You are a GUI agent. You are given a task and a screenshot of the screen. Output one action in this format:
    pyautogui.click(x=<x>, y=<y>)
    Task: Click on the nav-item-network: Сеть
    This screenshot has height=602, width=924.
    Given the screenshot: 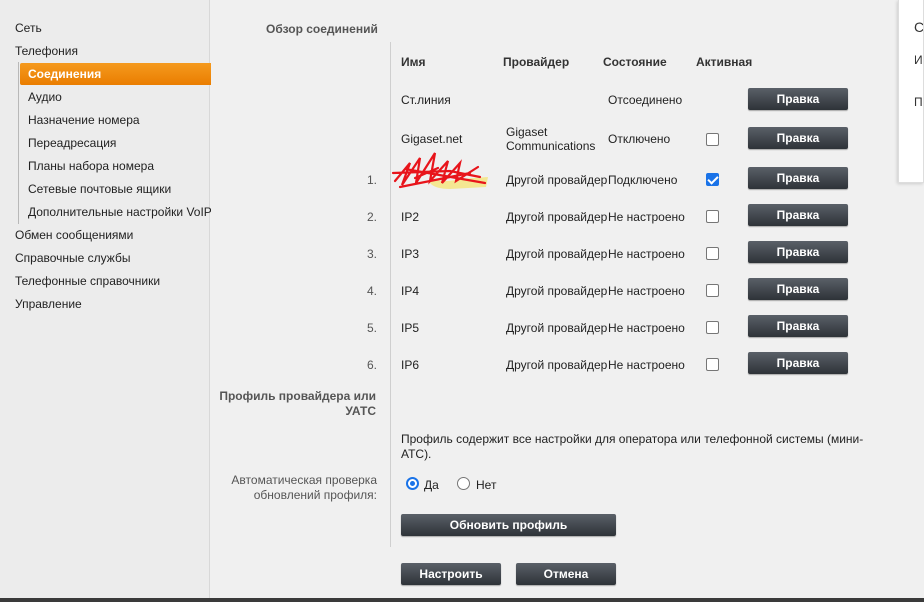 What is the action you would take?
    pyautogui.click(x=28, y=28)
    